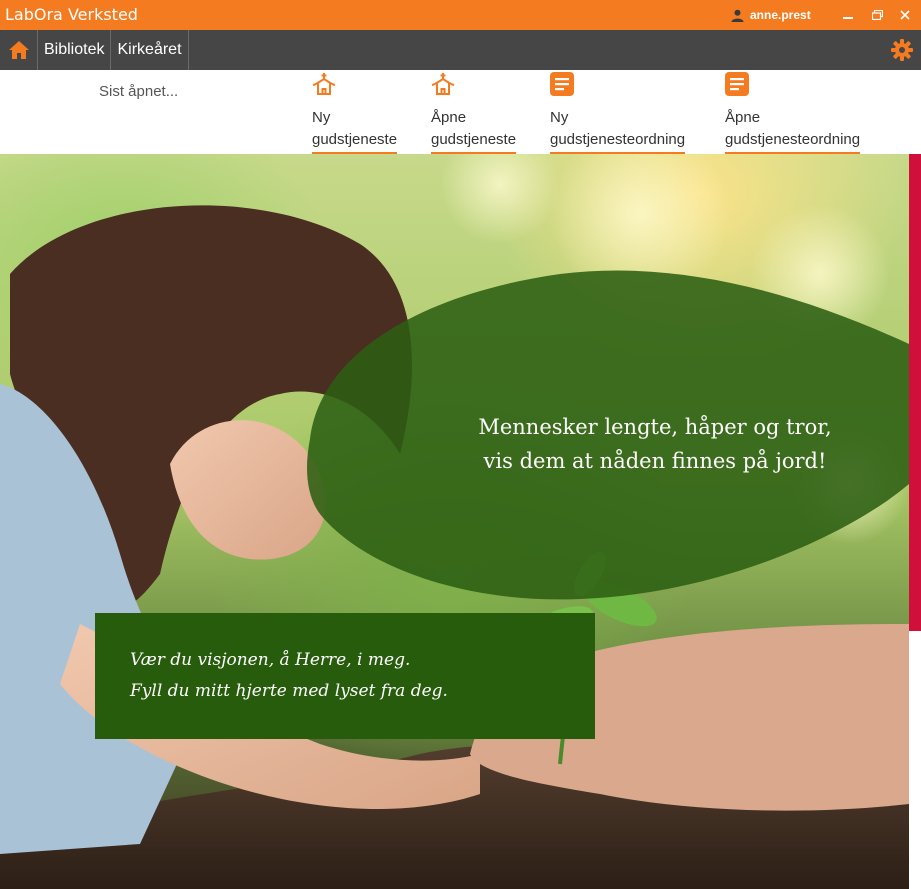  Describe the element at coordinates (848, 15) in the screenshot. I see `minimize-button` at that location.